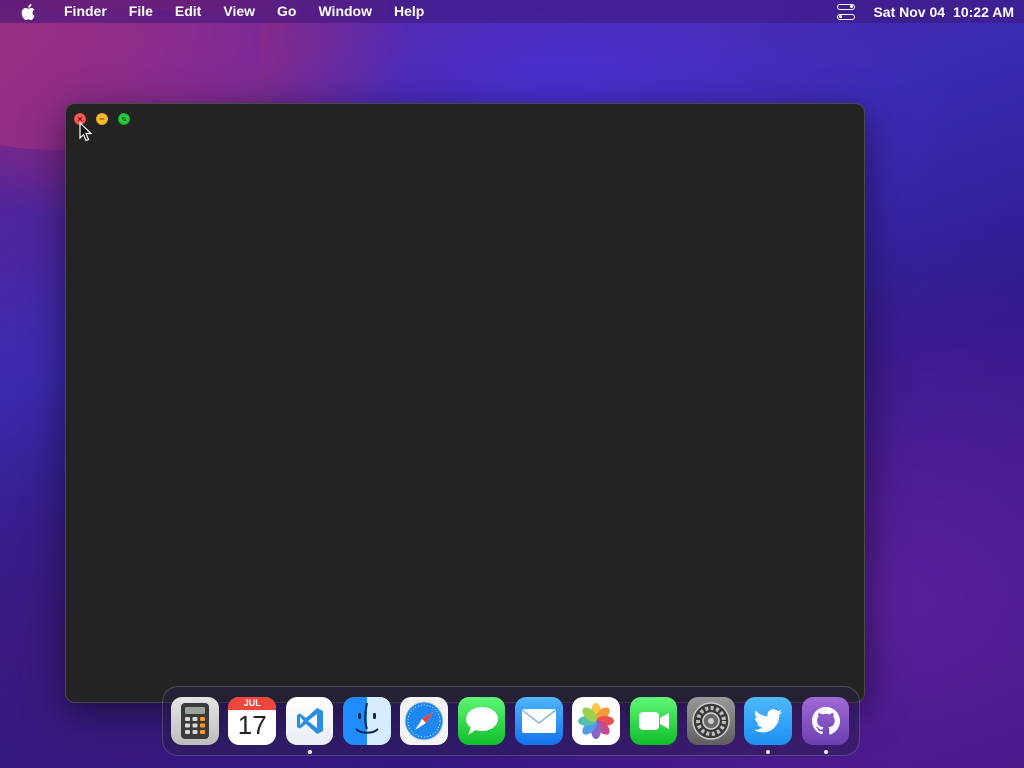 The image size is (1024, 768). I want to click on dock-calculator, so click(195, 721).